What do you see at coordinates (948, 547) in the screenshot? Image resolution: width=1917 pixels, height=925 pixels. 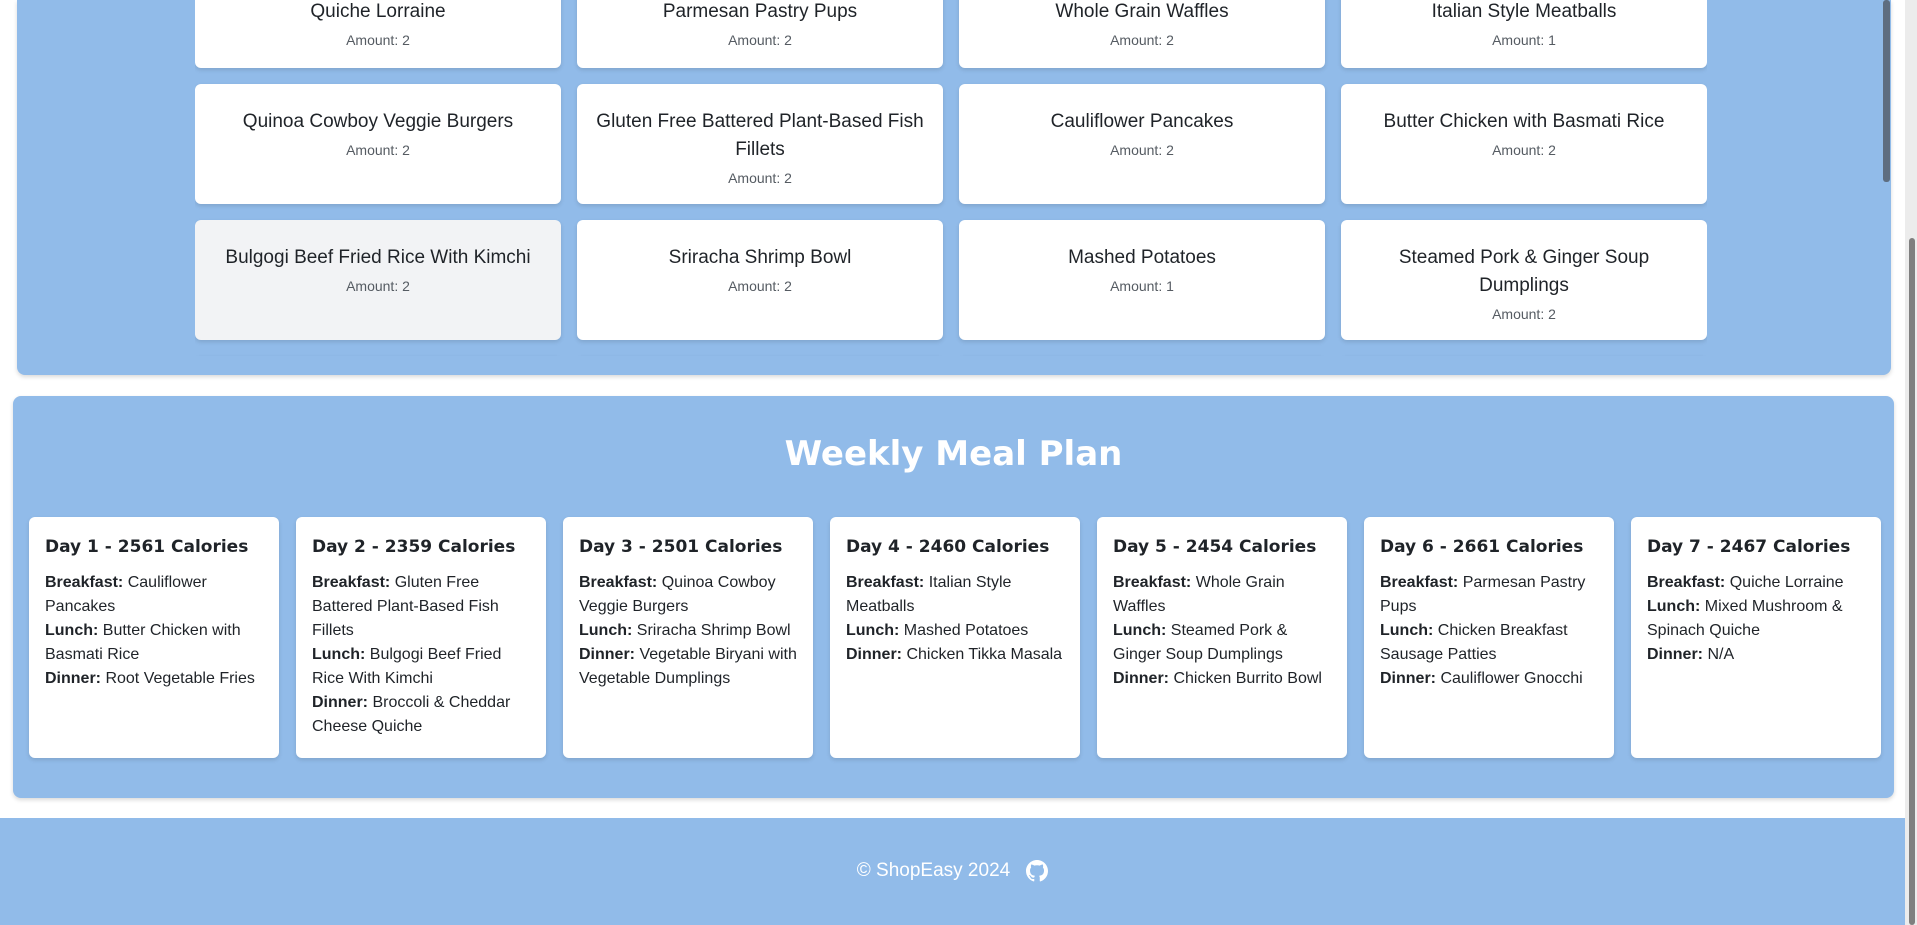 I see `day-heading: Day 4 - 2460 Calories` at bounding box center [948, 547].